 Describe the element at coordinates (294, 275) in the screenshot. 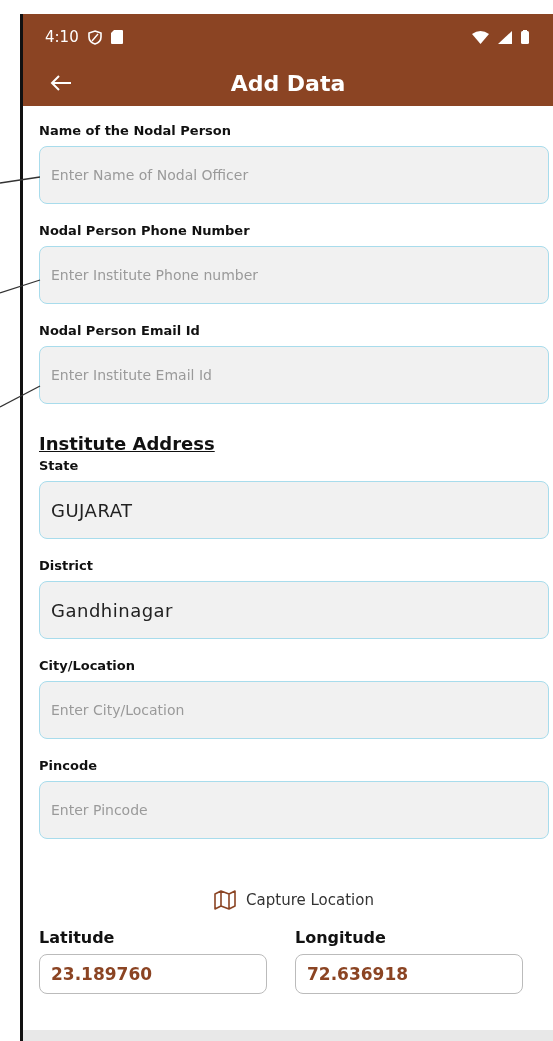

I see `input-field: Enter Institute Phone number` at that location.